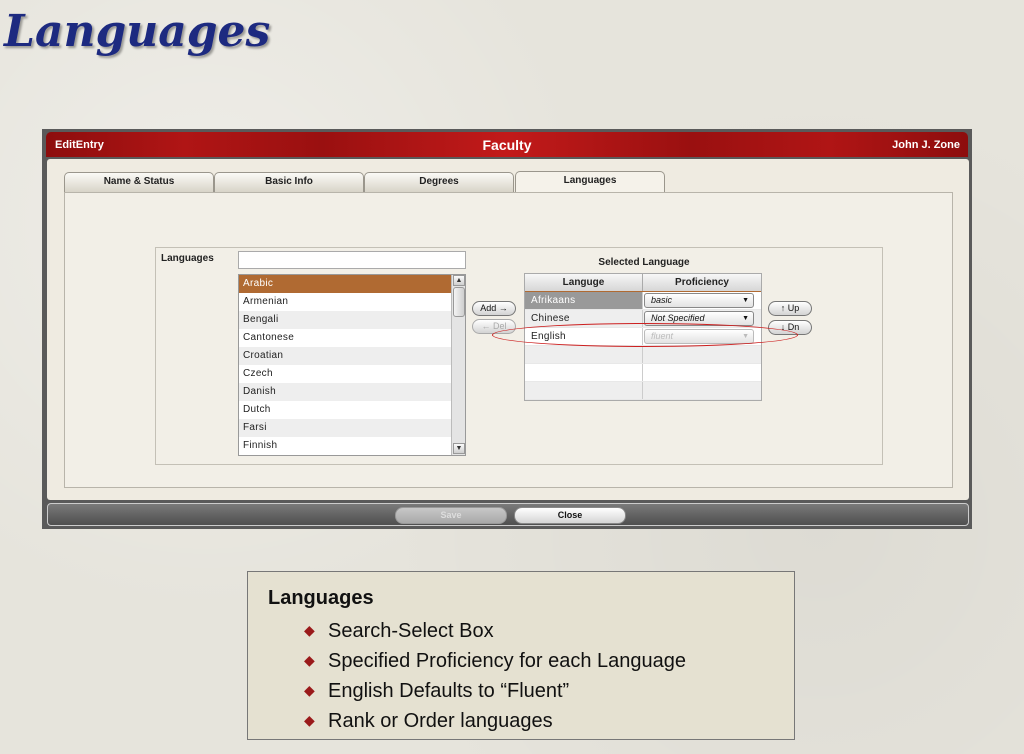  Describe the element at coordinates (699, 300) in the screenshot. I see `proficiency-select: basic ▼` at that location.